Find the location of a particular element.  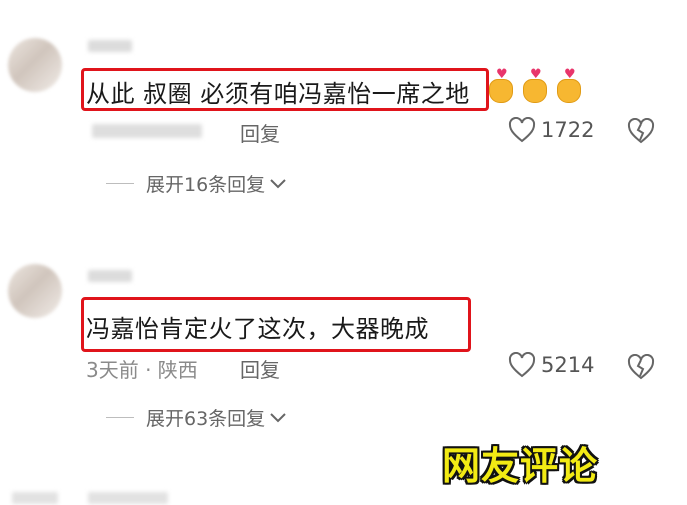

like-count: 1722 is located at coordinates (568, 130).